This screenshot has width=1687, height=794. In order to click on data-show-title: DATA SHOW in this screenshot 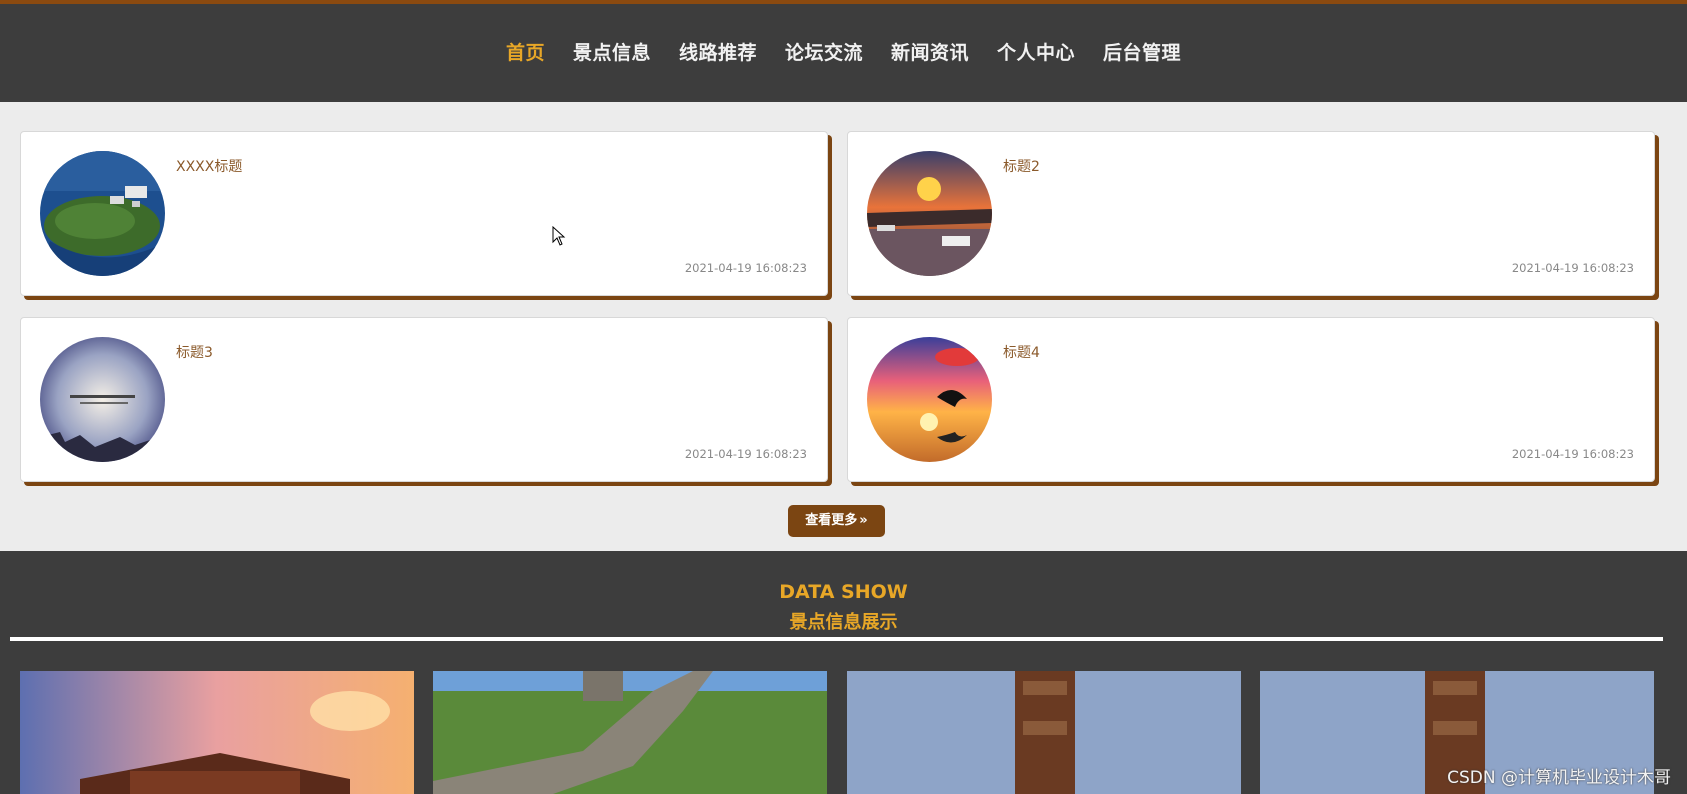, I will do `click(843, 592)`.